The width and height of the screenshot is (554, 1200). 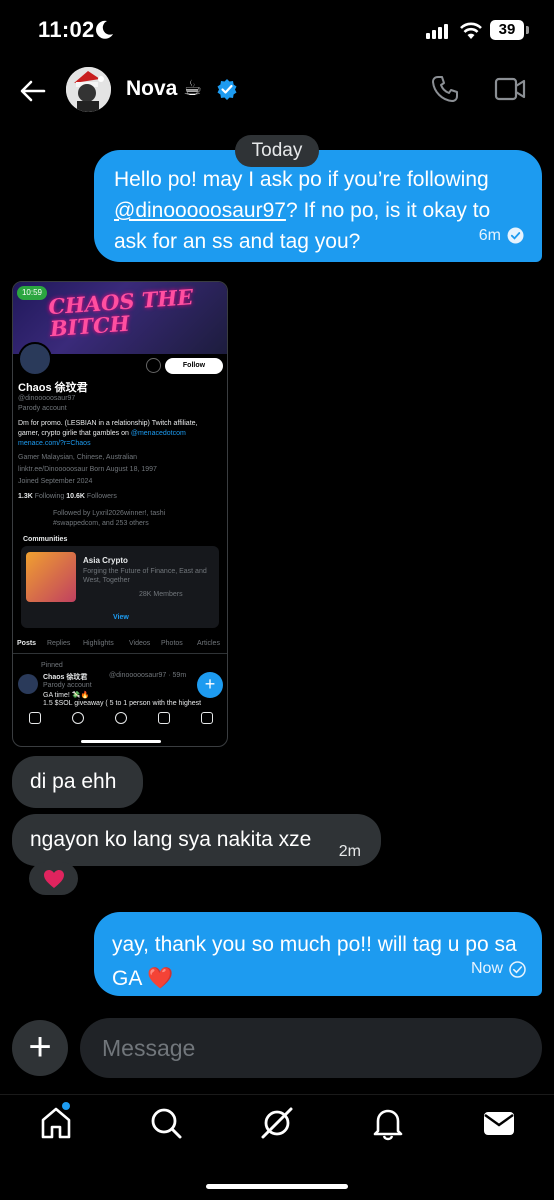 What do you see at coordinates (67, 496) in the screenshot?
I see `shot-follow-counts: 1.3K Following 10.6K Followers` at bounding box center [67, 496].